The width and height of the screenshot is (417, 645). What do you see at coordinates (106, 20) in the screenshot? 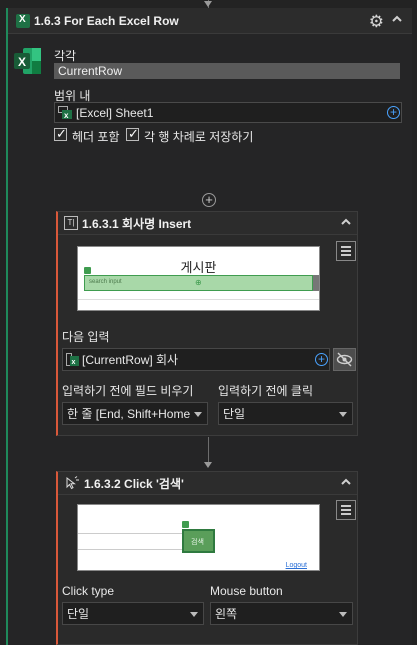
I see `block-title: 1.6.3 For Each Excel Row` at bounding box center [106, 20].